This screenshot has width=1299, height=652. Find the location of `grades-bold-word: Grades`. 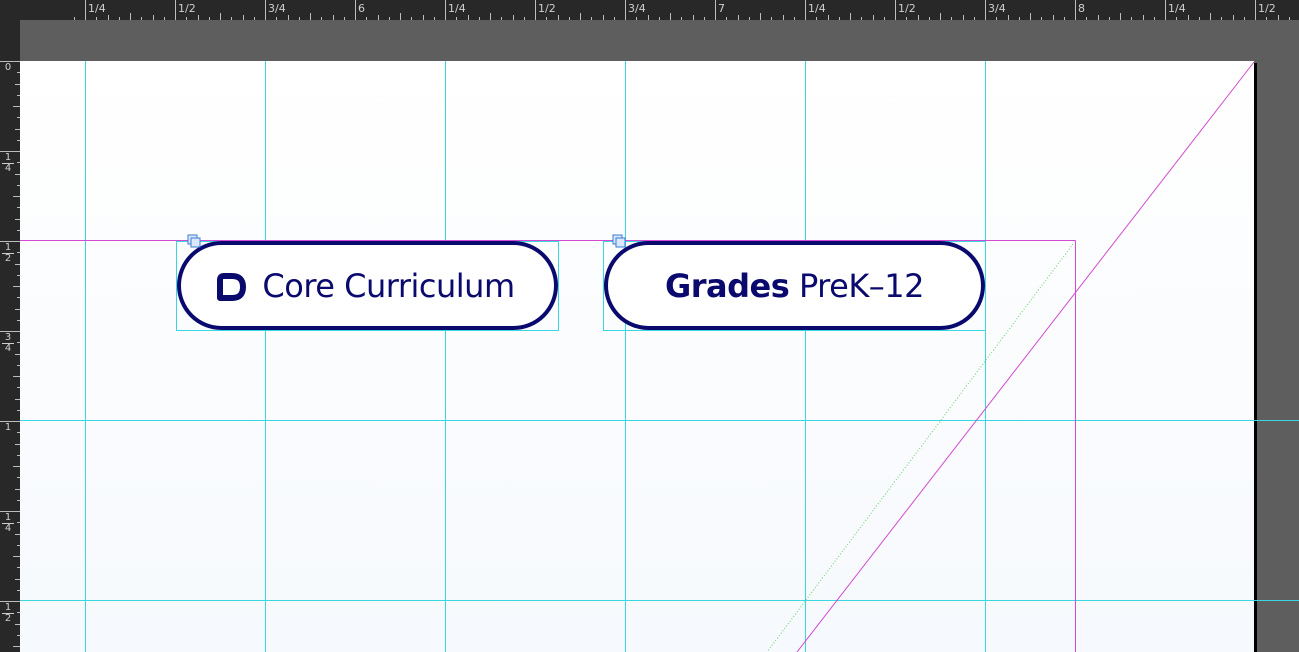

grades-bold-word: Grades is located at coordinates (727, 285).